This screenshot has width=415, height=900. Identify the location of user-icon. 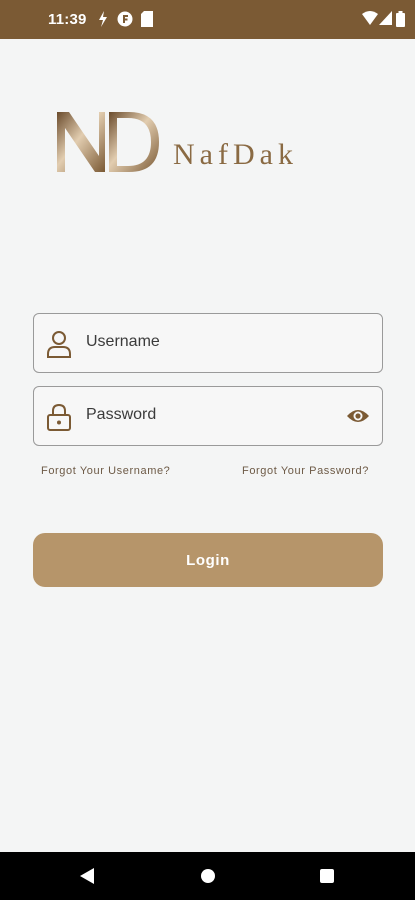
(59, 344).